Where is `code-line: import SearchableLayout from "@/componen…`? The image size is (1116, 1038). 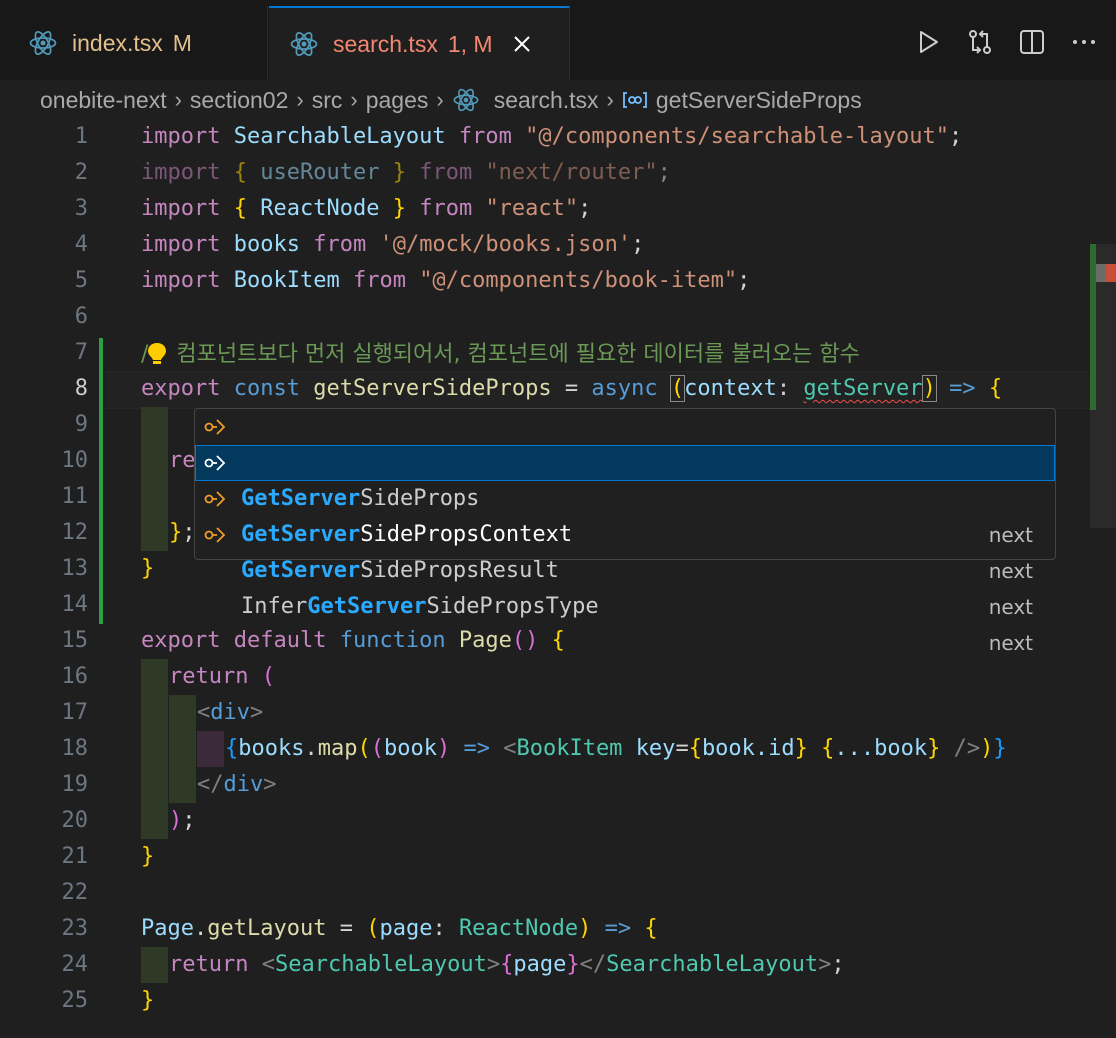
code-line: import SearchableLayout from "@/componen… is located at coordinates (552, 136).